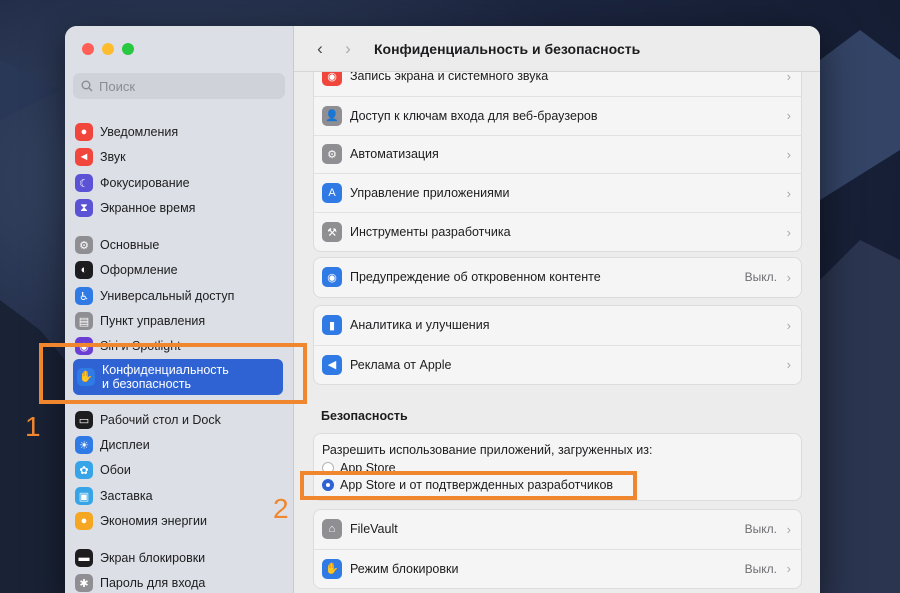 The height and width of the screenshot is (593, 900). What do you see at coordinates (332, 193) in the screenshot?
I see `app-store-icon: A` at bounding box center [332, 193].